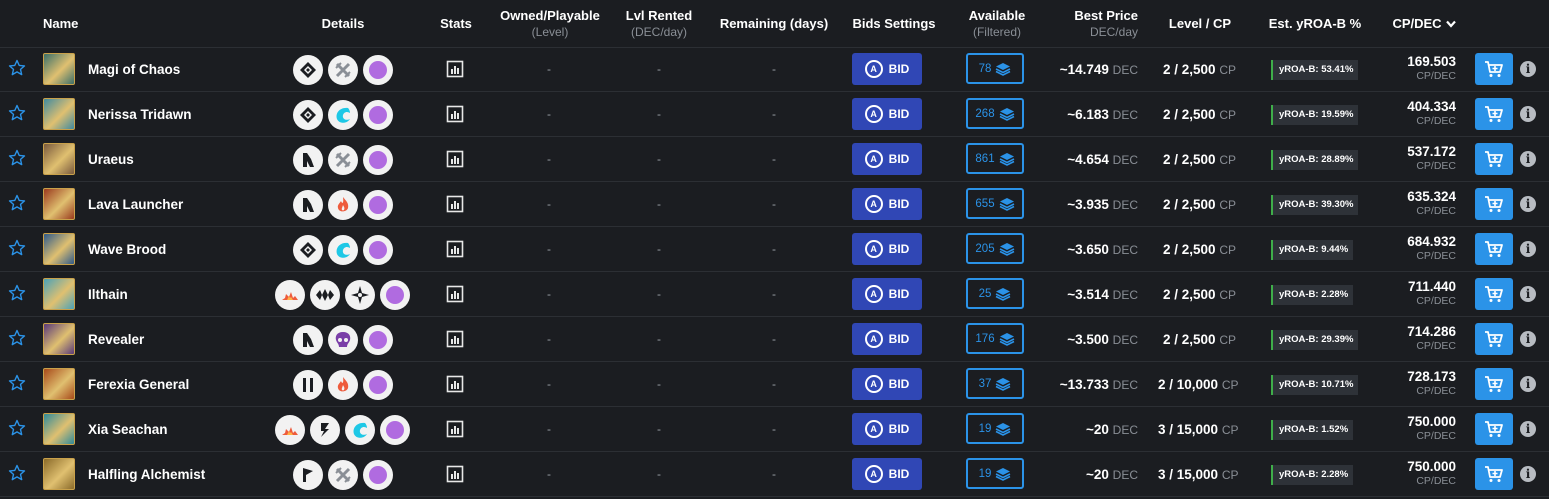 This screenshot has height=499, width=1549. Describe the element at coordinates (1424, 23) in the screenshot. I see `header-cpdec: CP/DEC` at that location.